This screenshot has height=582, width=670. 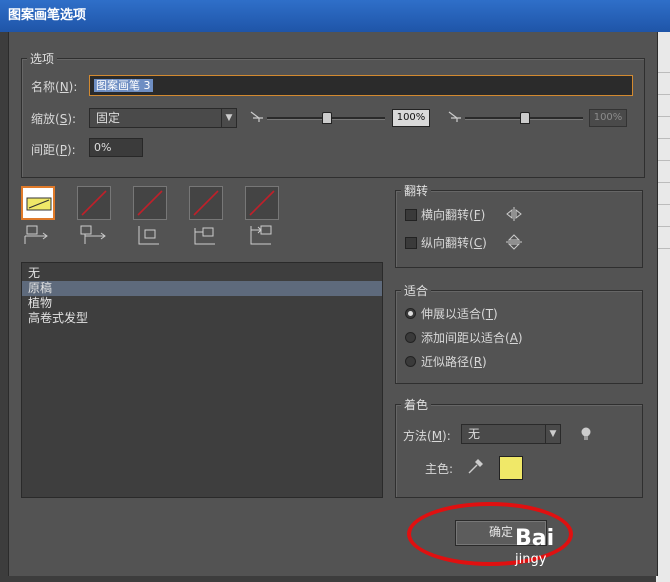 I want to click on tile-side, so click(x=38, y=203).